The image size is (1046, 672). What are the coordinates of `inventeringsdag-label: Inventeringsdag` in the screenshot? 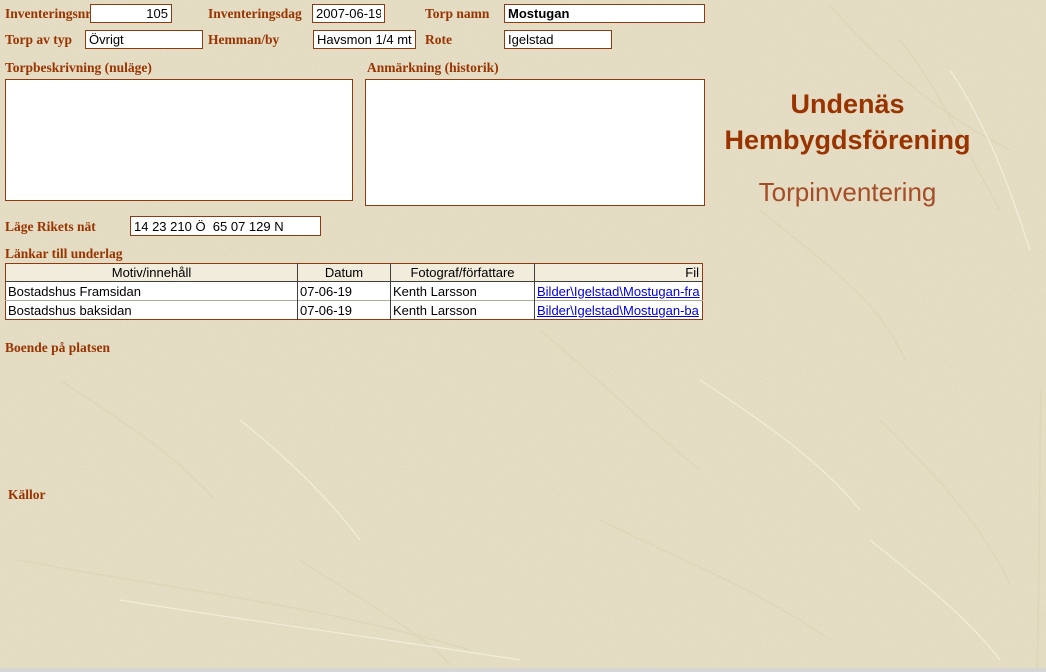 It's located at (255, 13).